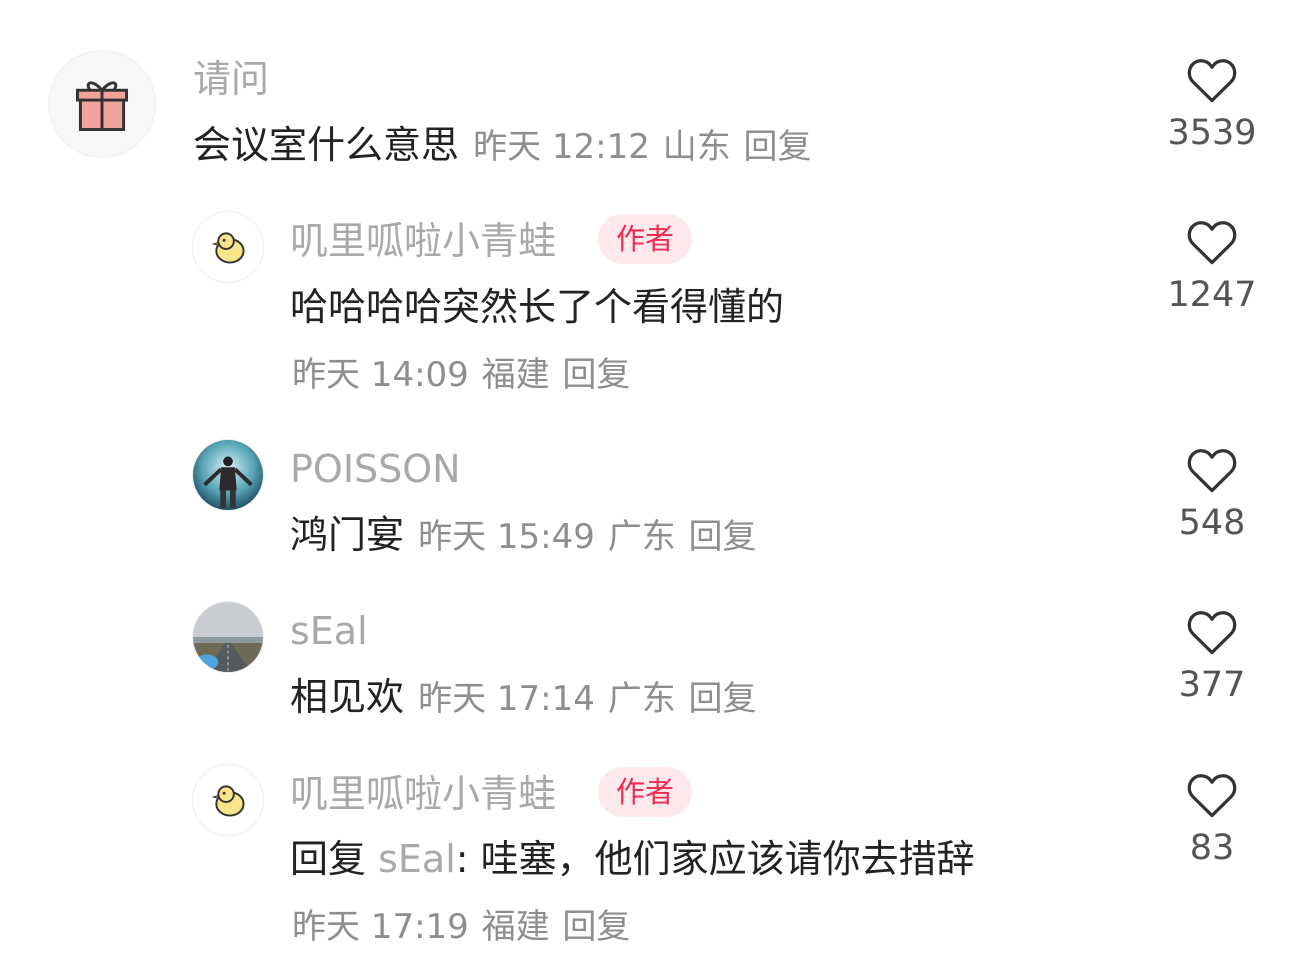 The width and height of the screenshot is (1290, 969). I want to click on like-button: 377, so click(1212, 655).